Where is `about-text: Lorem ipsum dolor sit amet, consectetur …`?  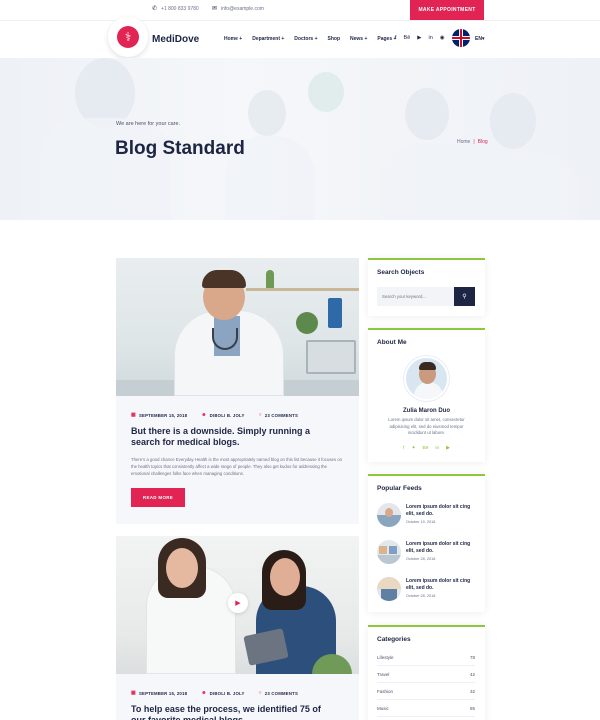
about-text: Lorem ipsum dolor sit amet, consectetur … is located at coordinates (426, 426).